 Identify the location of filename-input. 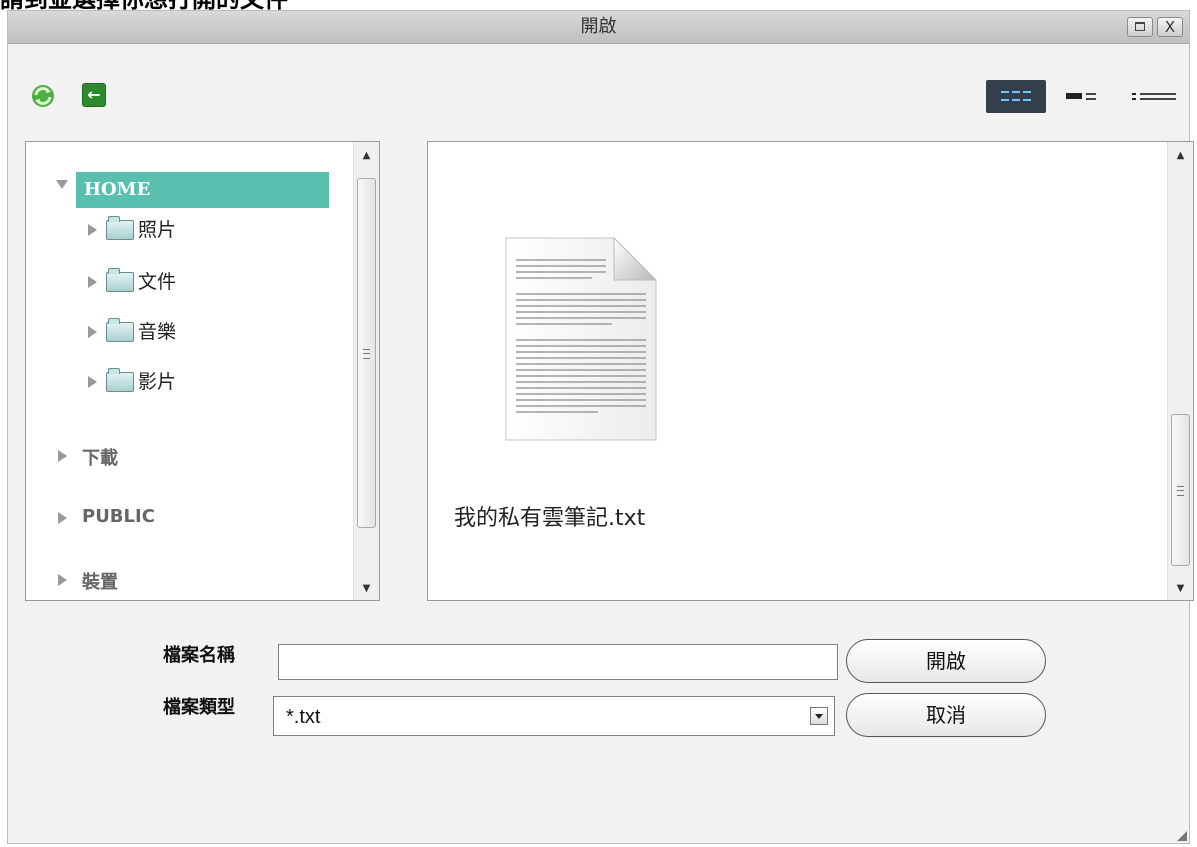
(558, 662).